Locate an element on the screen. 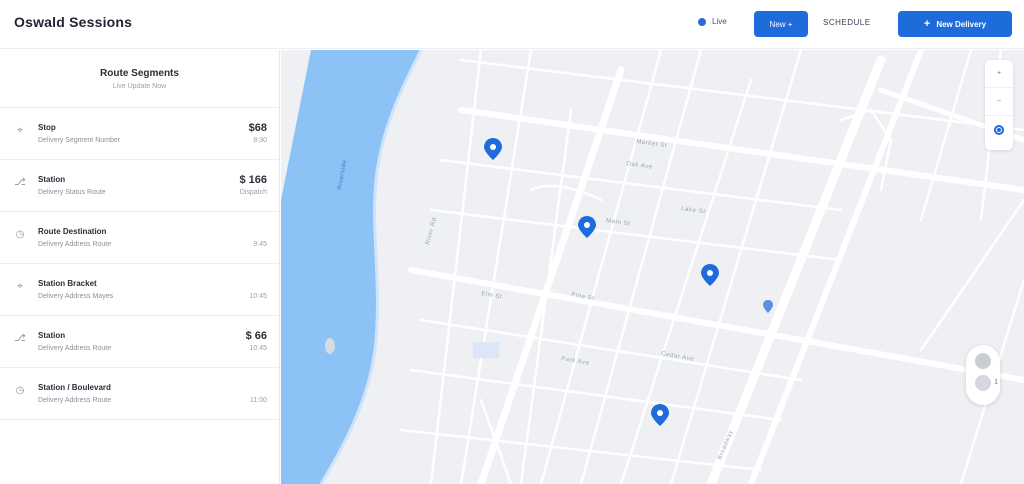 The height and width of the screenshot is (484, 1024). app-brand: Oswald Sessions is located at coordinates (73, 22).